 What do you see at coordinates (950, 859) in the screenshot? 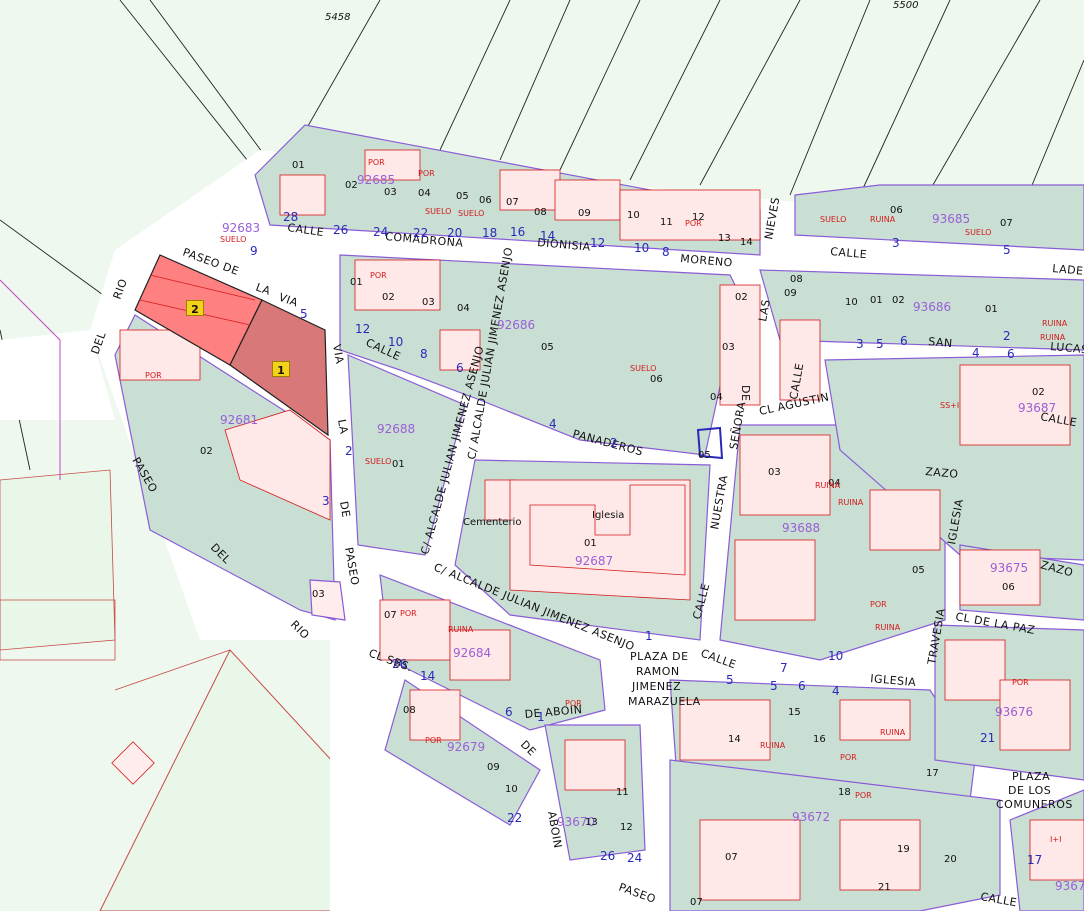
I see `parcel-number: 20` at bounding box center [950, 859].